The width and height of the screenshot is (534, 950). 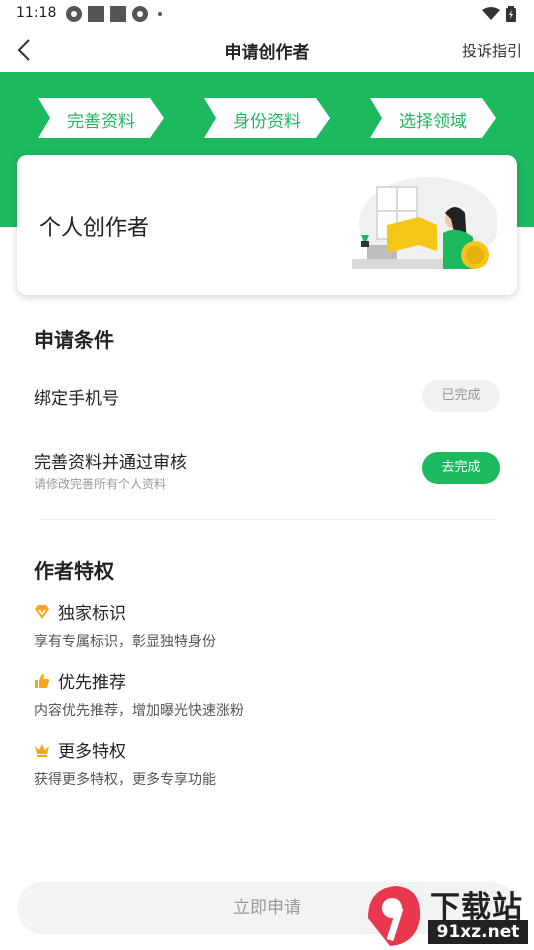 I want to click on complaint-guide-link: 投诉指引, so click(x=492, y=50).